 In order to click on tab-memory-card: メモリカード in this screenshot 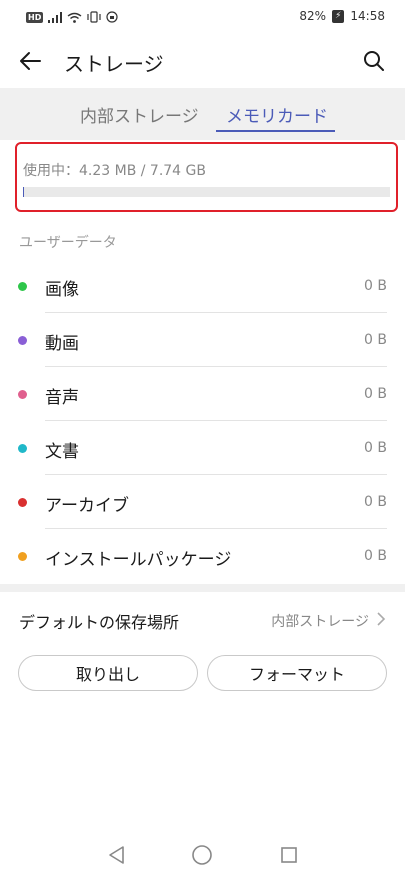, I will do `click(277, 114)`.